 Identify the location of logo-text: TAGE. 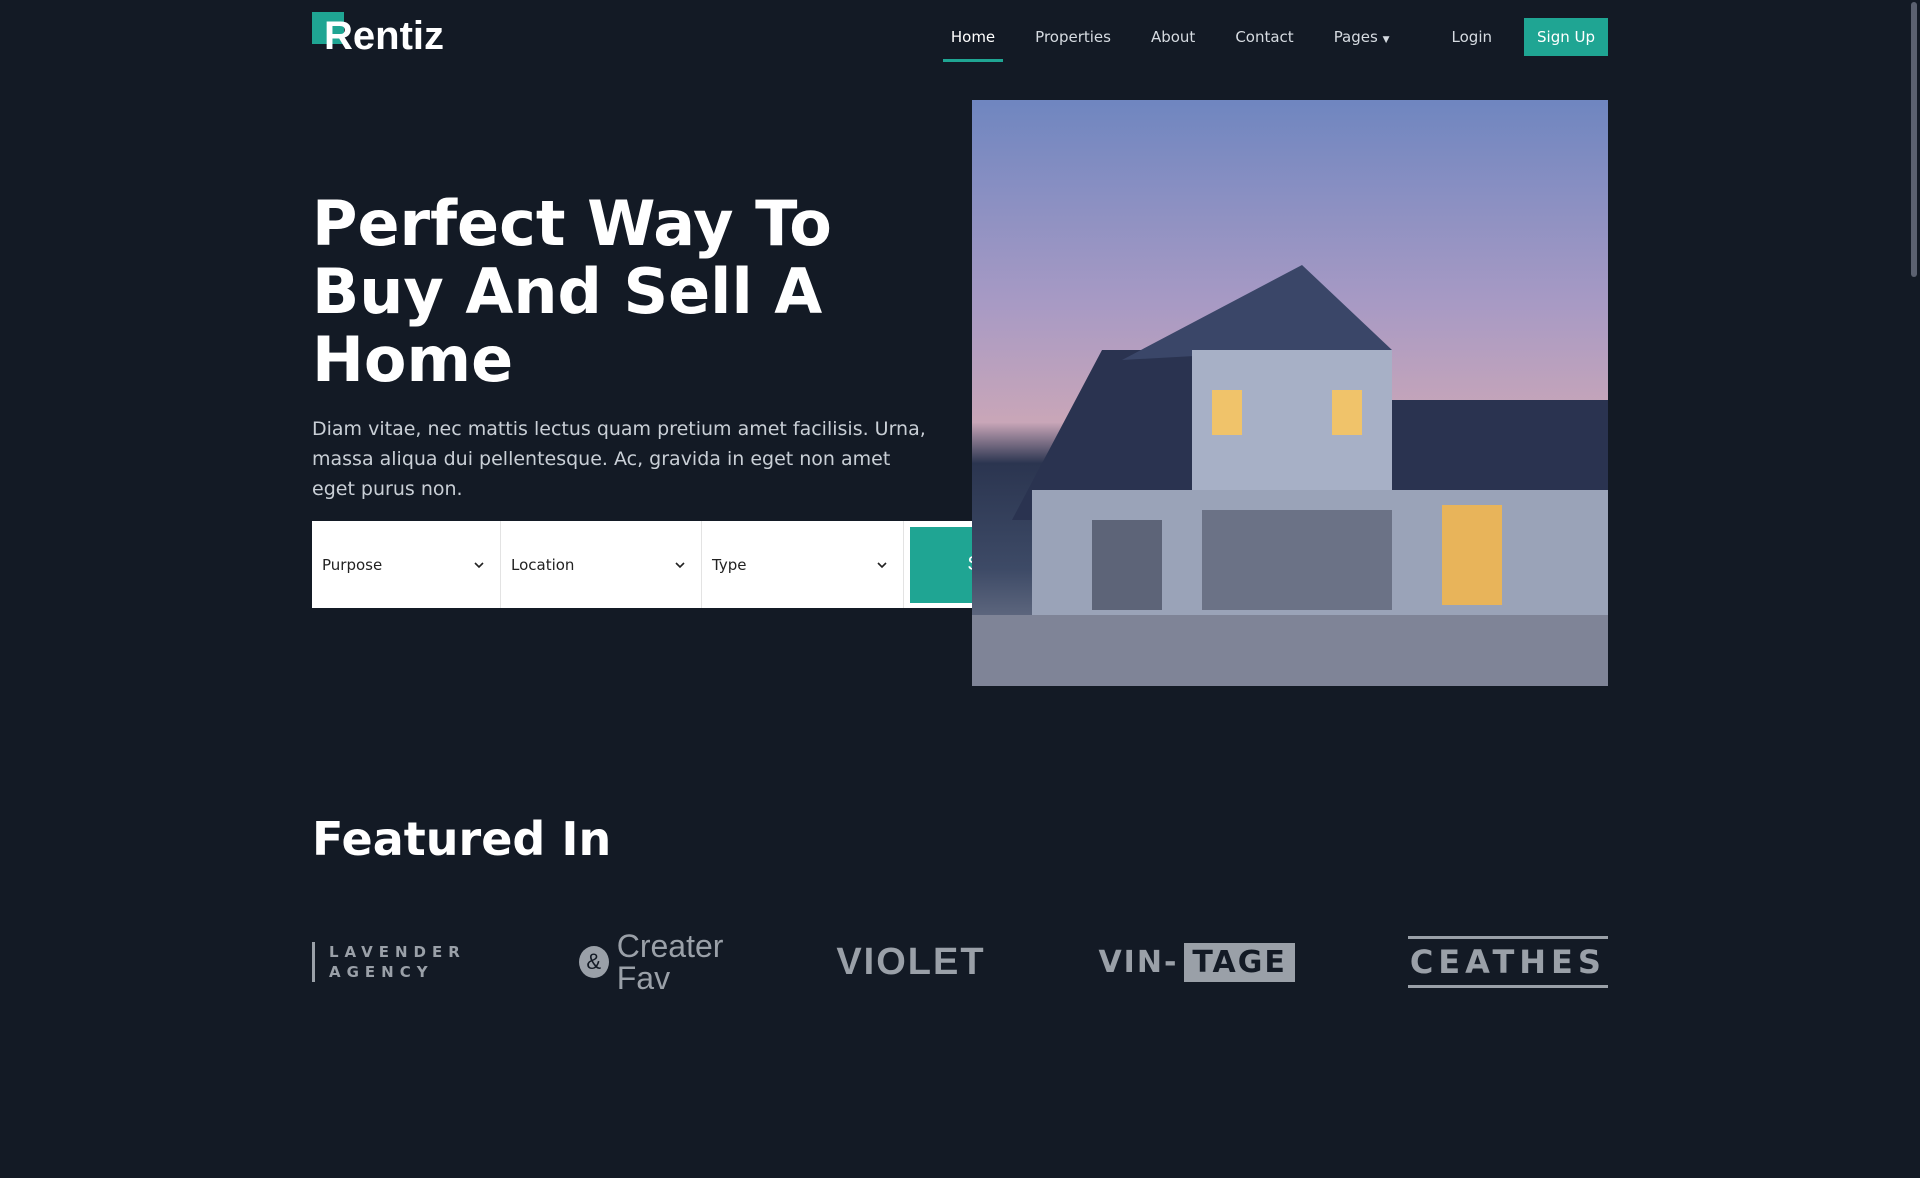
(1239, 962).